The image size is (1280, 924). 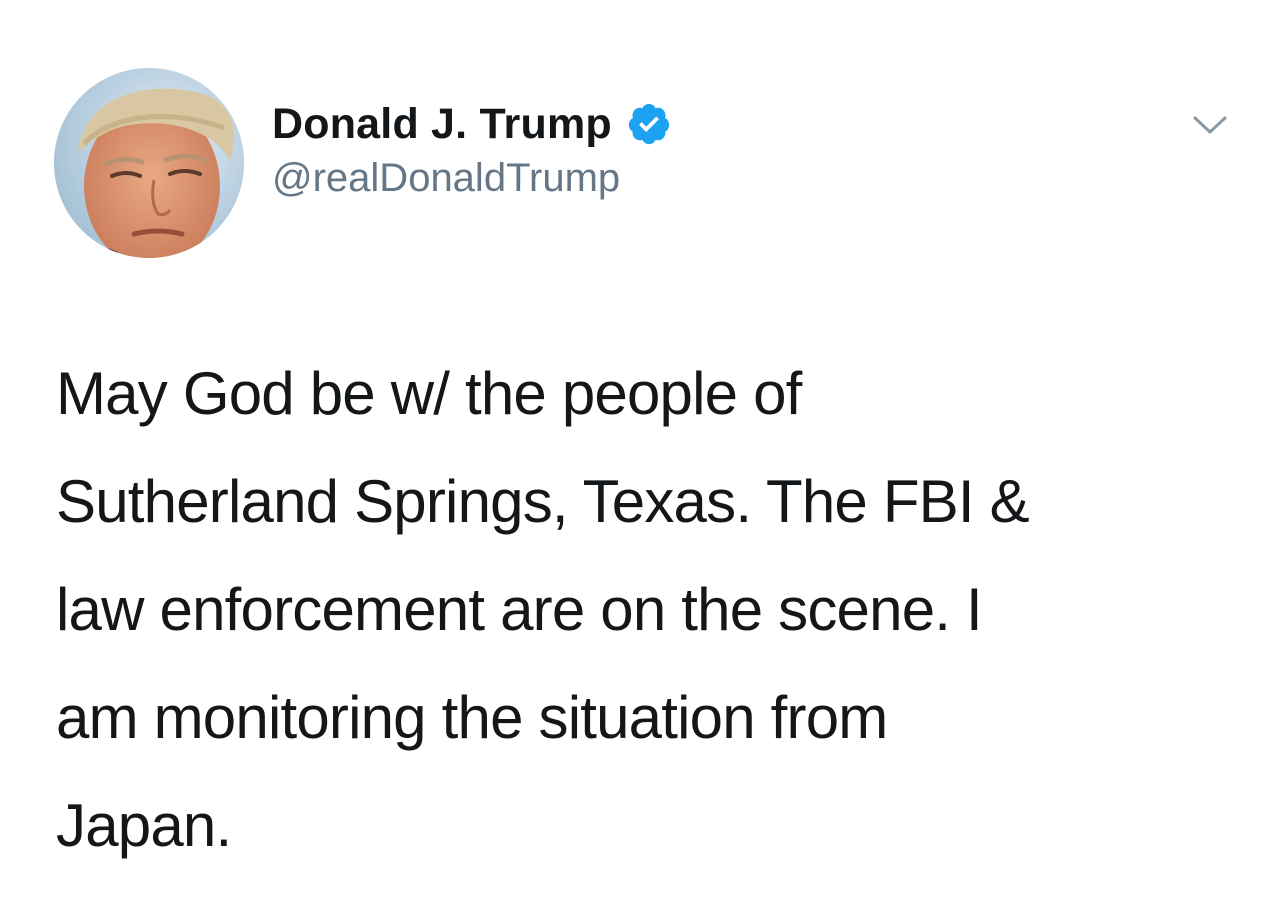 What do you see at coordinates (472, 717) in the screenshot?
I see `tweet-text-line: am monitoring the situation from` at bounding box center [472, 717].